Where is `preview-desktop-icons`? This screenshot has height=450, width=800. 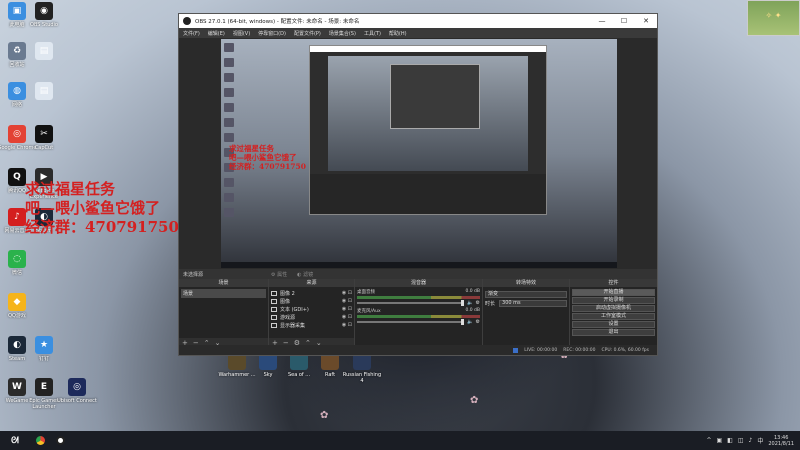 preview-desktop-icons is located at coordinates (240, 133).